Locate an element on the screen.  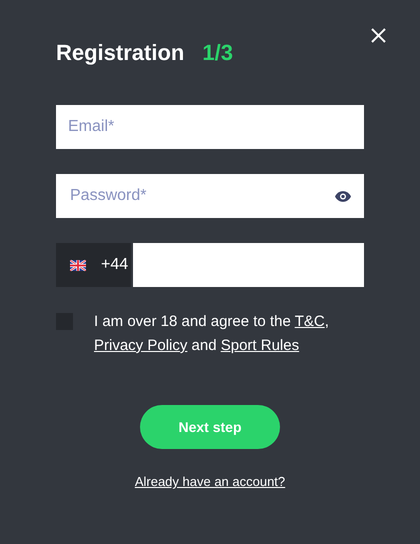
eye-icon is located at coordinates (343, 196).